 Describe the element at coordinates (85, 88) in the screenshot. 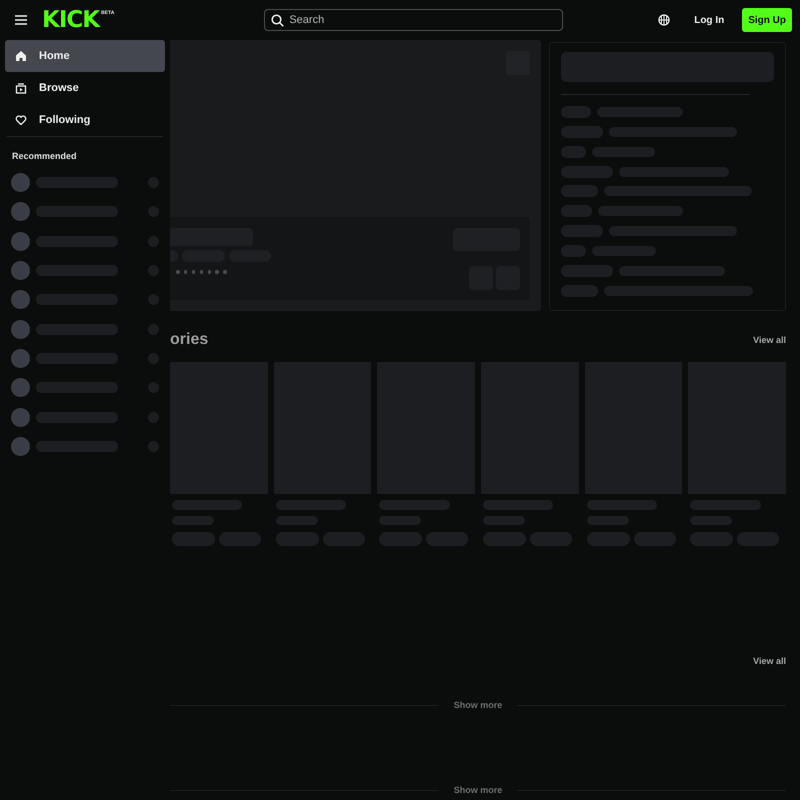

I see `nav-item: Browse` at that location.